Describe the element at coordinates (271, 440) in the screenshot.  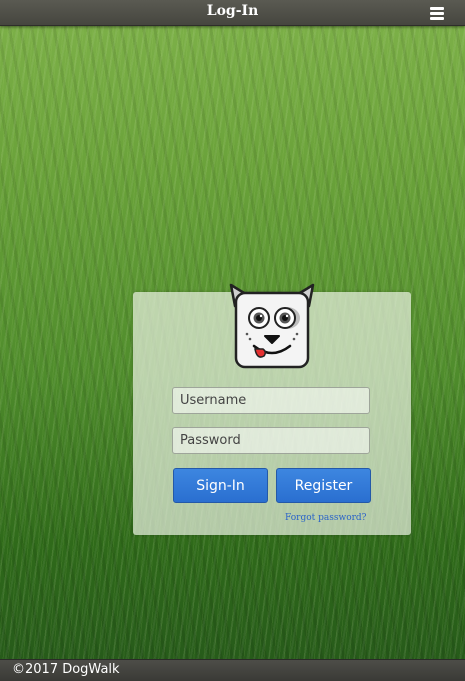
I see `password-input` at that location.